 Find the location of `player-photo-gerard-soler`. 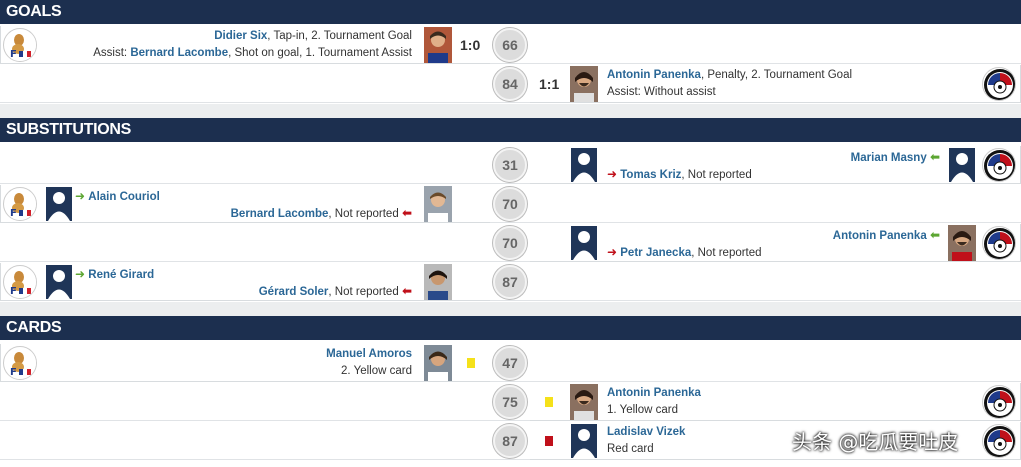

player-photo-gerard-soler is located at coordinates (438, 282).